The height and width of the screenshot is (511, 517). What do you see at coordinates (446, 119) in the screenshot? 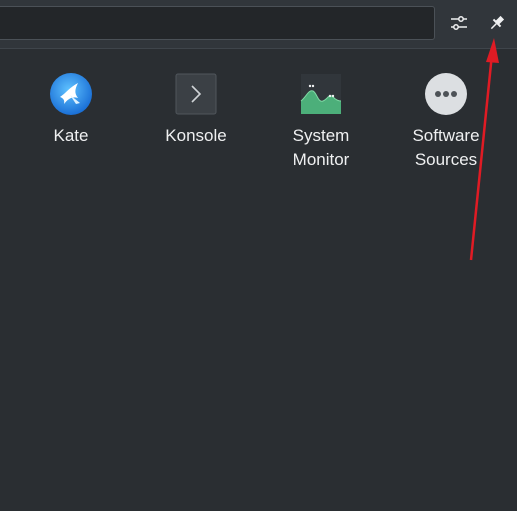
I see `app-software-sources: Software Sources` at bounding box center [446, 119].